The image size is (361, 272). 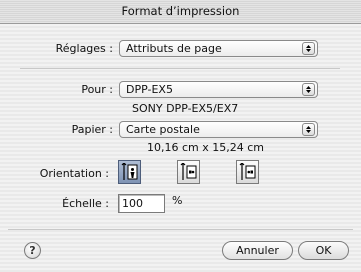 I want to click on printer-popup: DPP-EX5, so click(x=218, y=89).